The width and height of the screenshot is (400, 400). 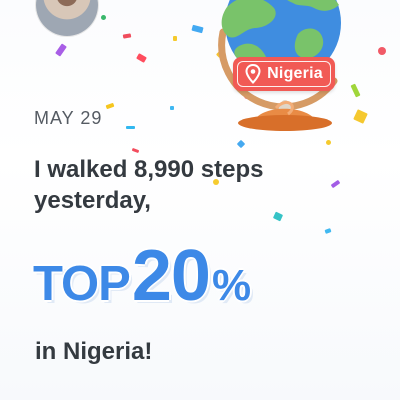 I want to click on date-label: MAY 29, so click(x=68, y=118).